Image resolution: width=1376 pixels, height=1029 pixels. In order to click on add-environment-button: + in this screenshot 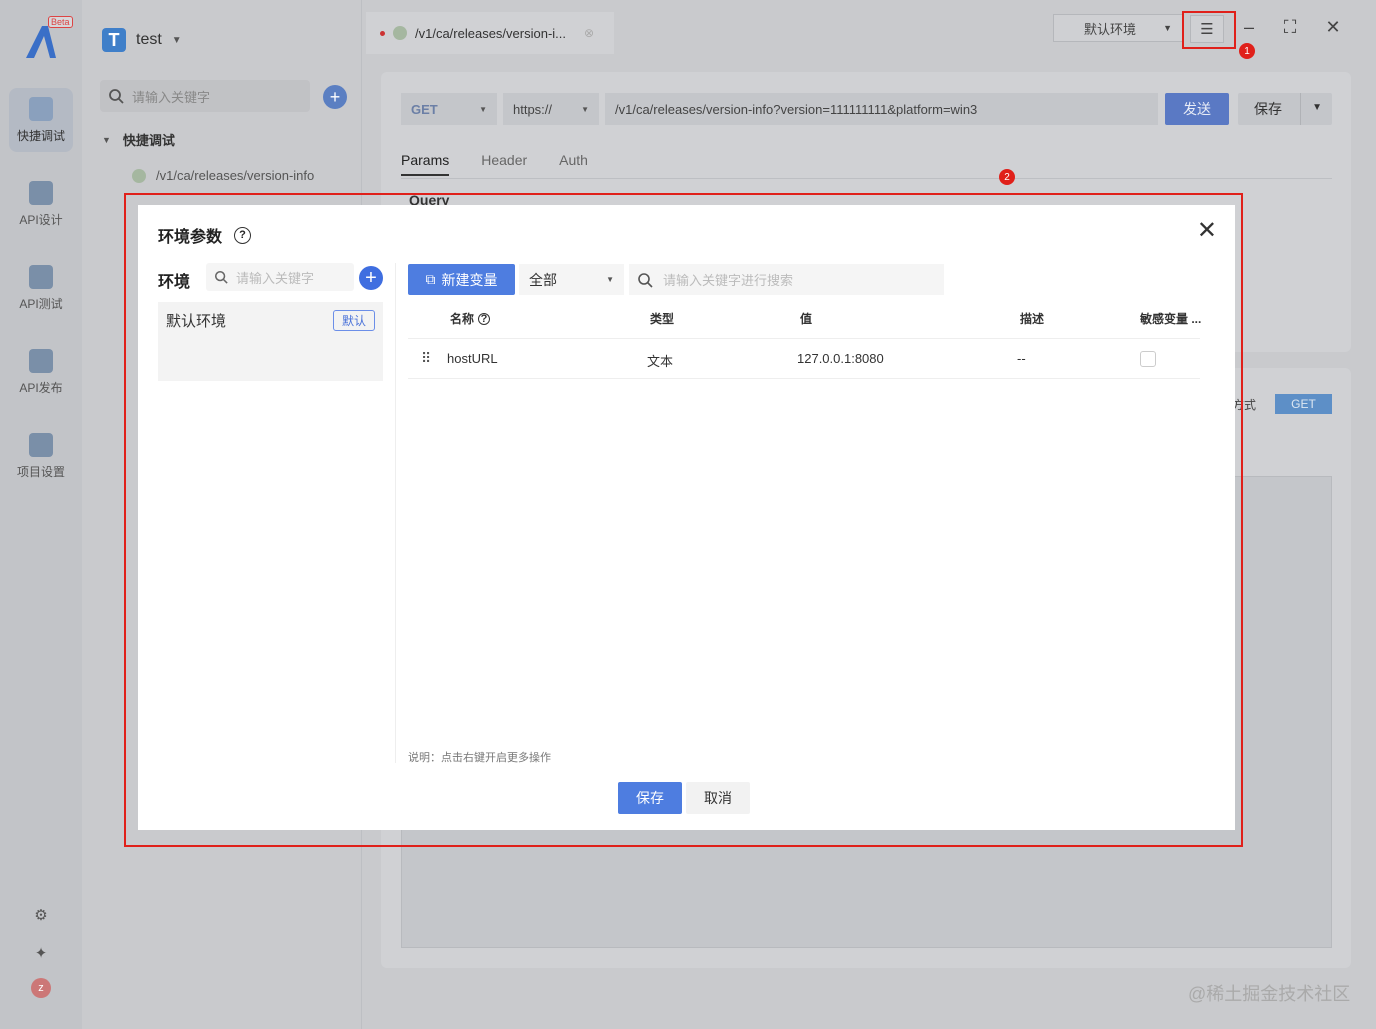, I will do `click(371, 278)`.